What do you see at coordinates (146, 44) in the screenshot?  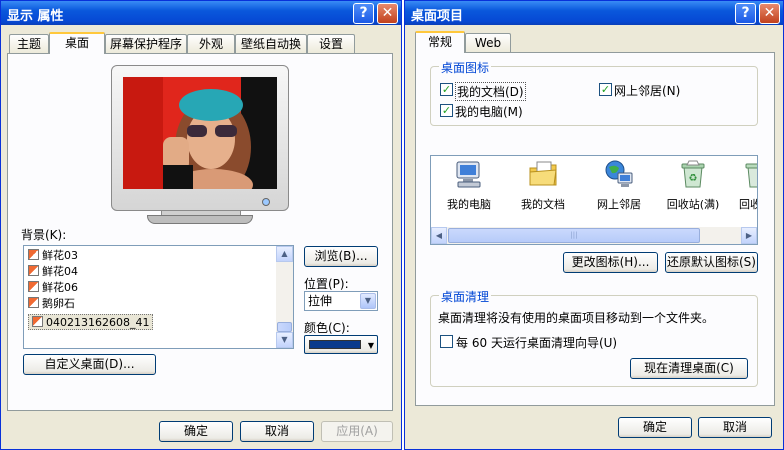 I see `tab-screensaver: 屏幕保护程序` at bounding box center [146, 44].